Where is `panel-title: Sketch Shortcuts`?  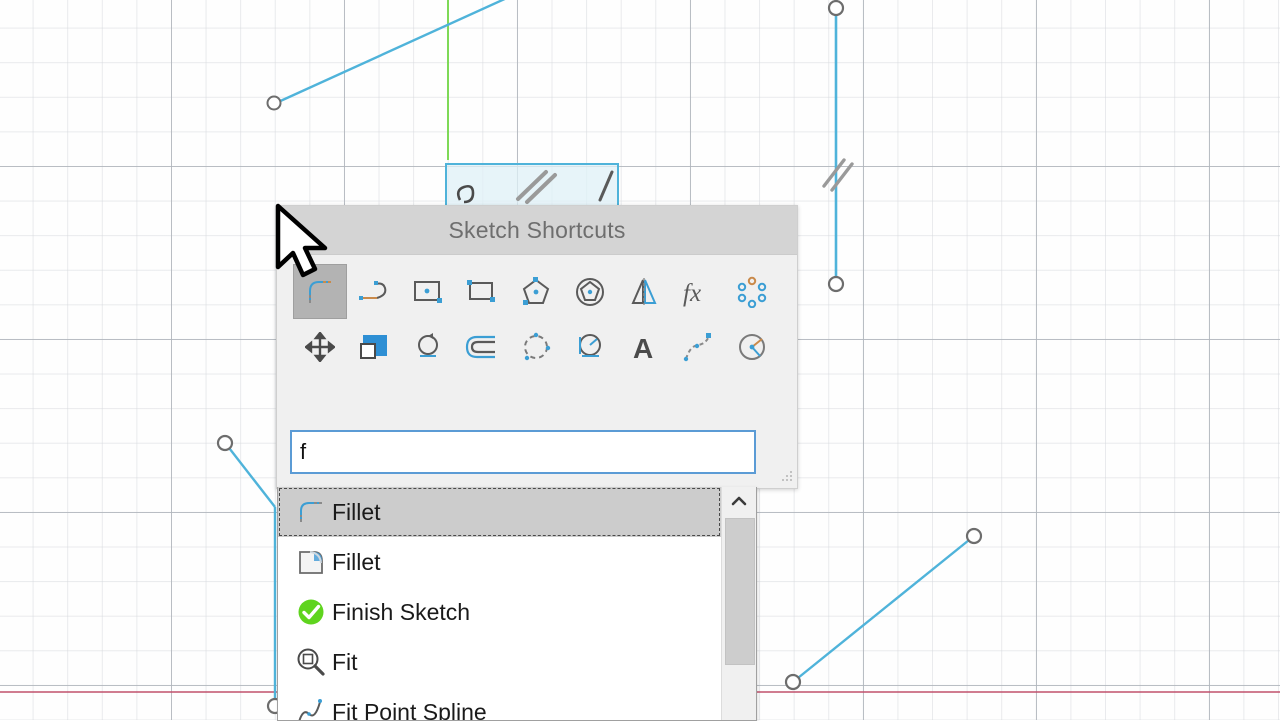
panel-title: Sketch Shortcuts is located at coordinates (537, 230).